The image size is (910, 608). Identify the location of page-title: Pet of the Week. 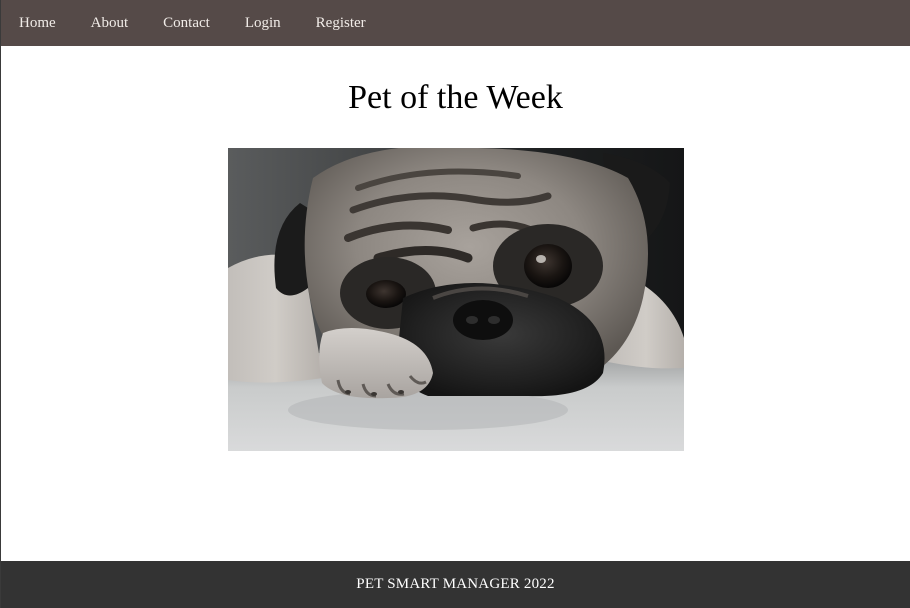
(455, 97).